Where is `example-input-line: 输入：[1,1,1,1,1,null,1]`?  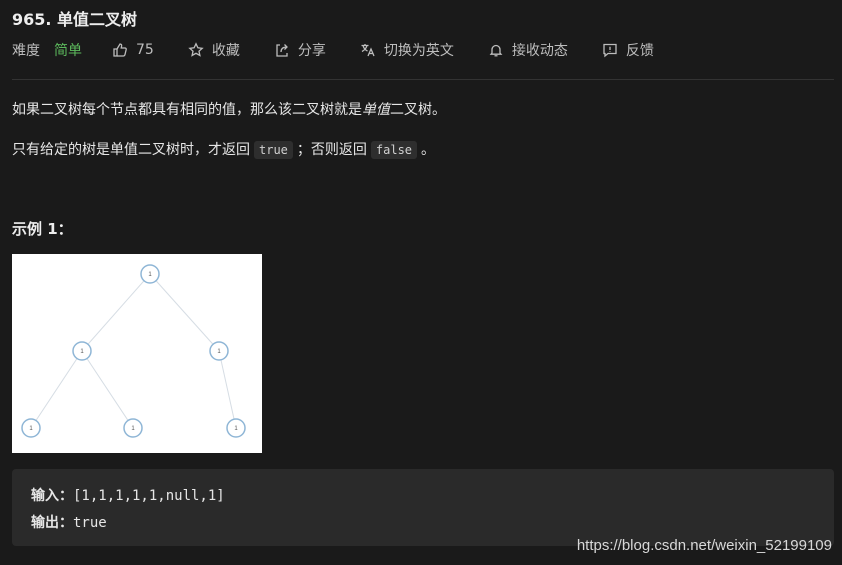
example-input-line: 输入：[1,1,1,1,1,null,1] is located at coordinates (128, 495).